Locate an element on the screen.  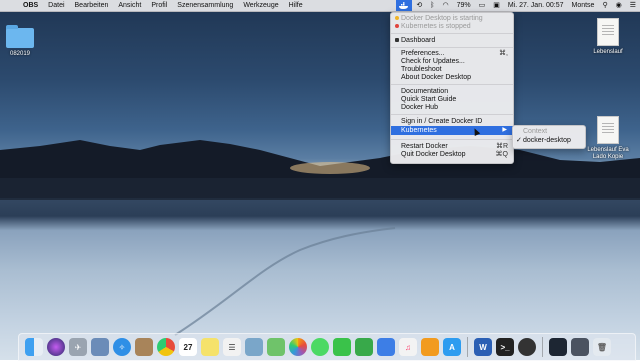
menu-app-name: OBS is located at coordinates (30, 5).